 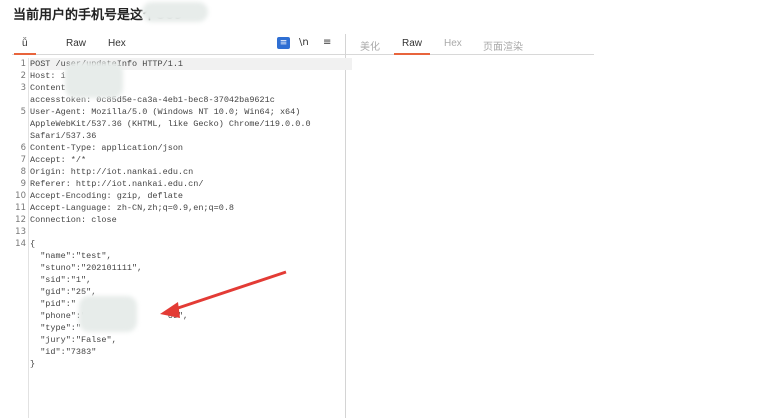 What do you see at coordinates (132, 208) in the screenshot?
I see `request-line: Accept-Language: zh-CN,zh;q=0.9,en;q=0.8` at bounding box center [132, 208].